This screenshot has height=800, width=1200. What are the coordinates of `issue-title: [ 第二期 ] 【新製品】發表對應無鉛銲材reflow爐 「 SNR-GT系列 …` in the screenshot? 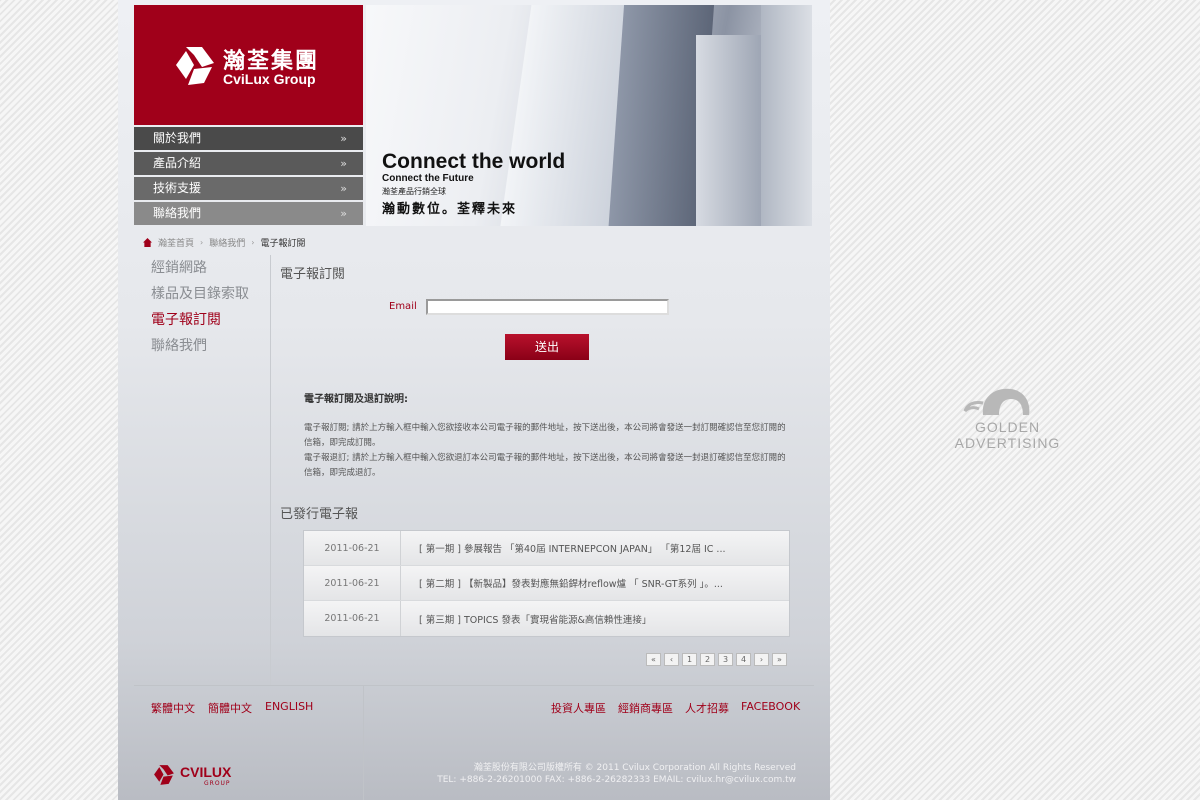 It's located at (562, 583).